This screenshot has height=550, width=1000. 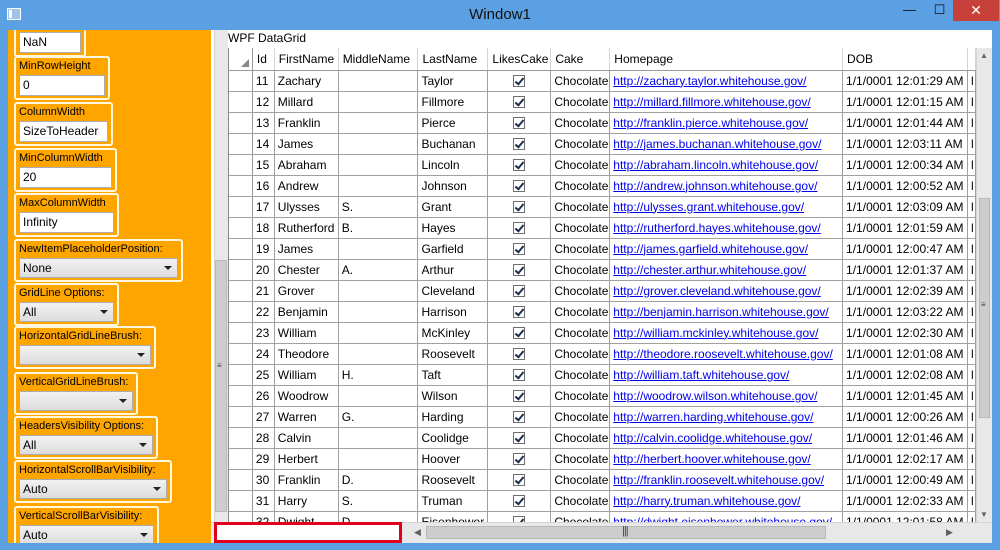 I want to click on title-bar: Window1 — ☐ ✕, so click(x=500, y=15).